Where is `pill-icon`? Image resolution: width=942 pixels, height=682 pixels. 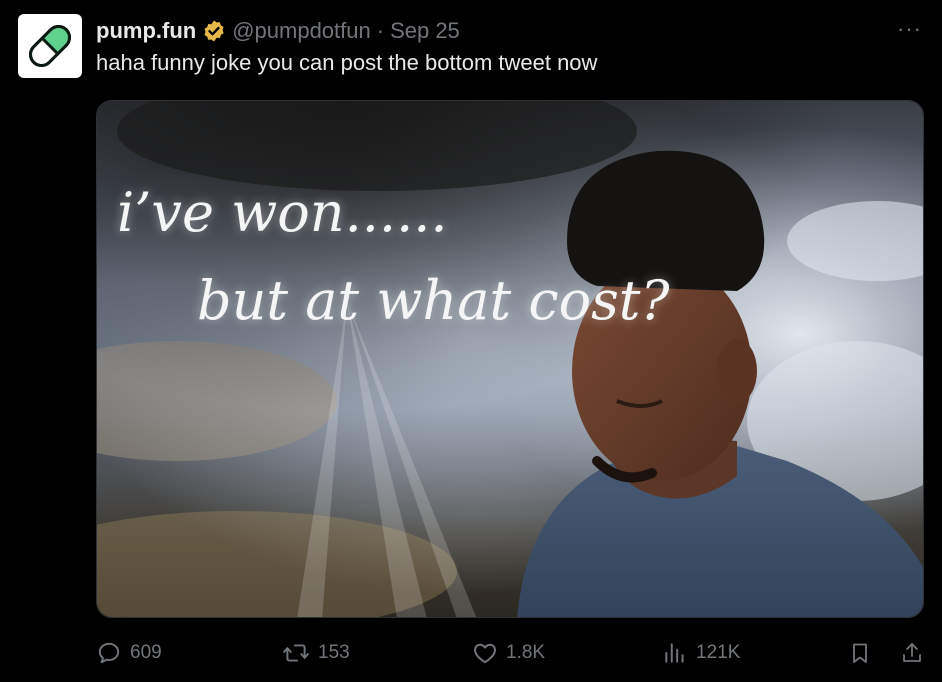 pill-icon is located at coordinates (50, 46).